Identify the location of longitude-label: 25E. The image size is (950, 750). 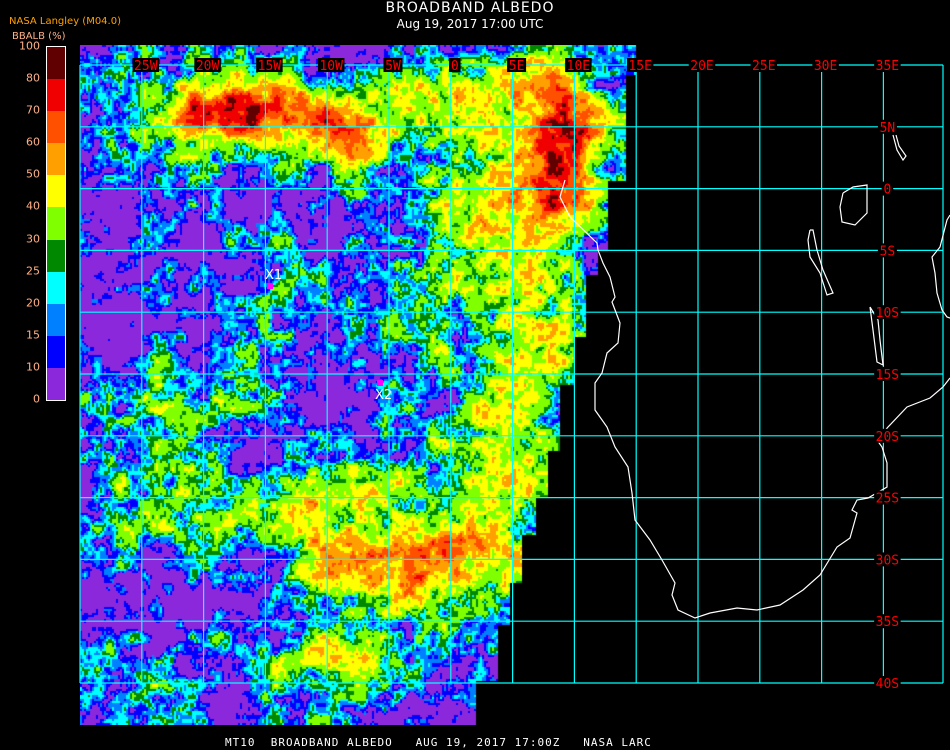
(763, 66).